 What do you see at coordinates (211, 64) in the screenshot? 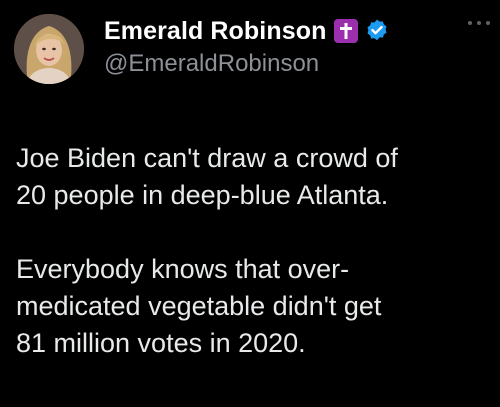
I see `author-handle: @EmeraldRobinson` at bounding box center [211, 64].